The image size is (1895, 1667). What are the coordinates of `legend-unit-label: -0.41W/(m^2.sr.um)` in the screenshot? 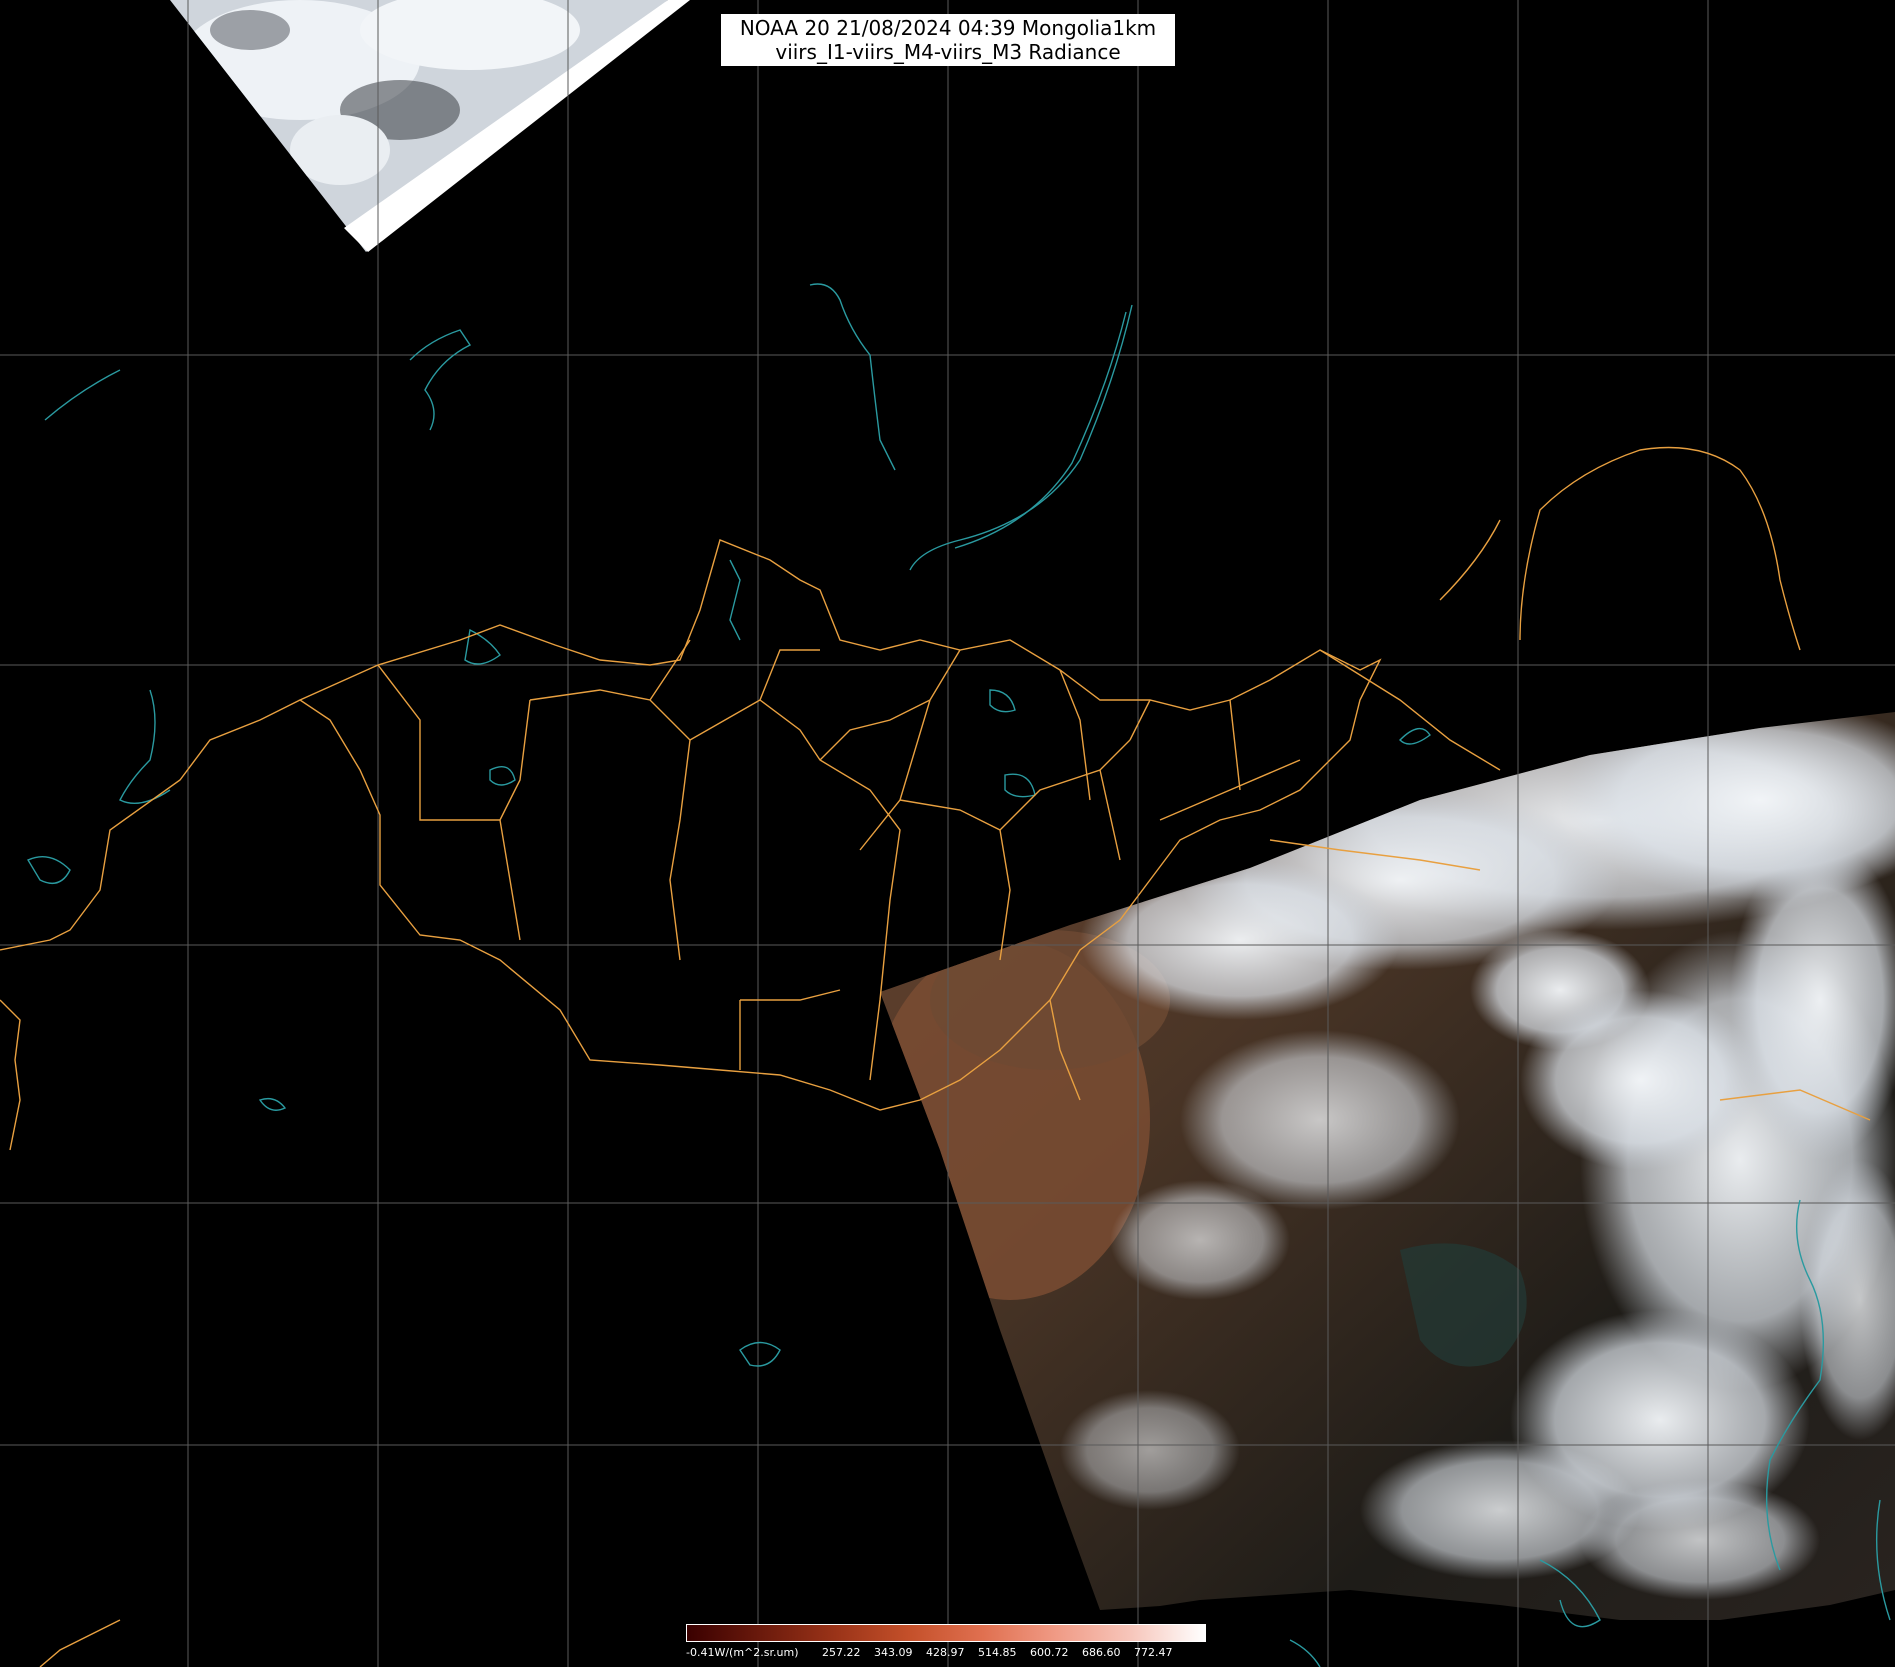 It's located at (742, 1652).